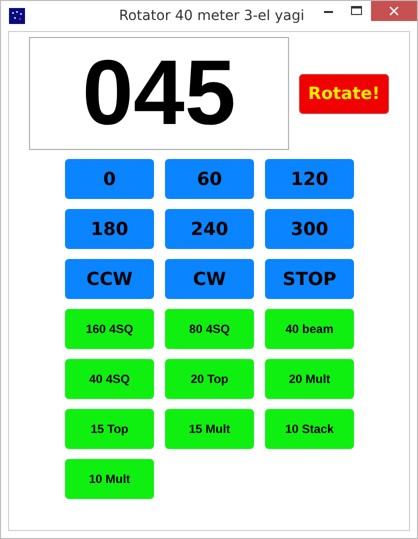  I want to click on rotate-button: Rotate!, so click(344, 94).